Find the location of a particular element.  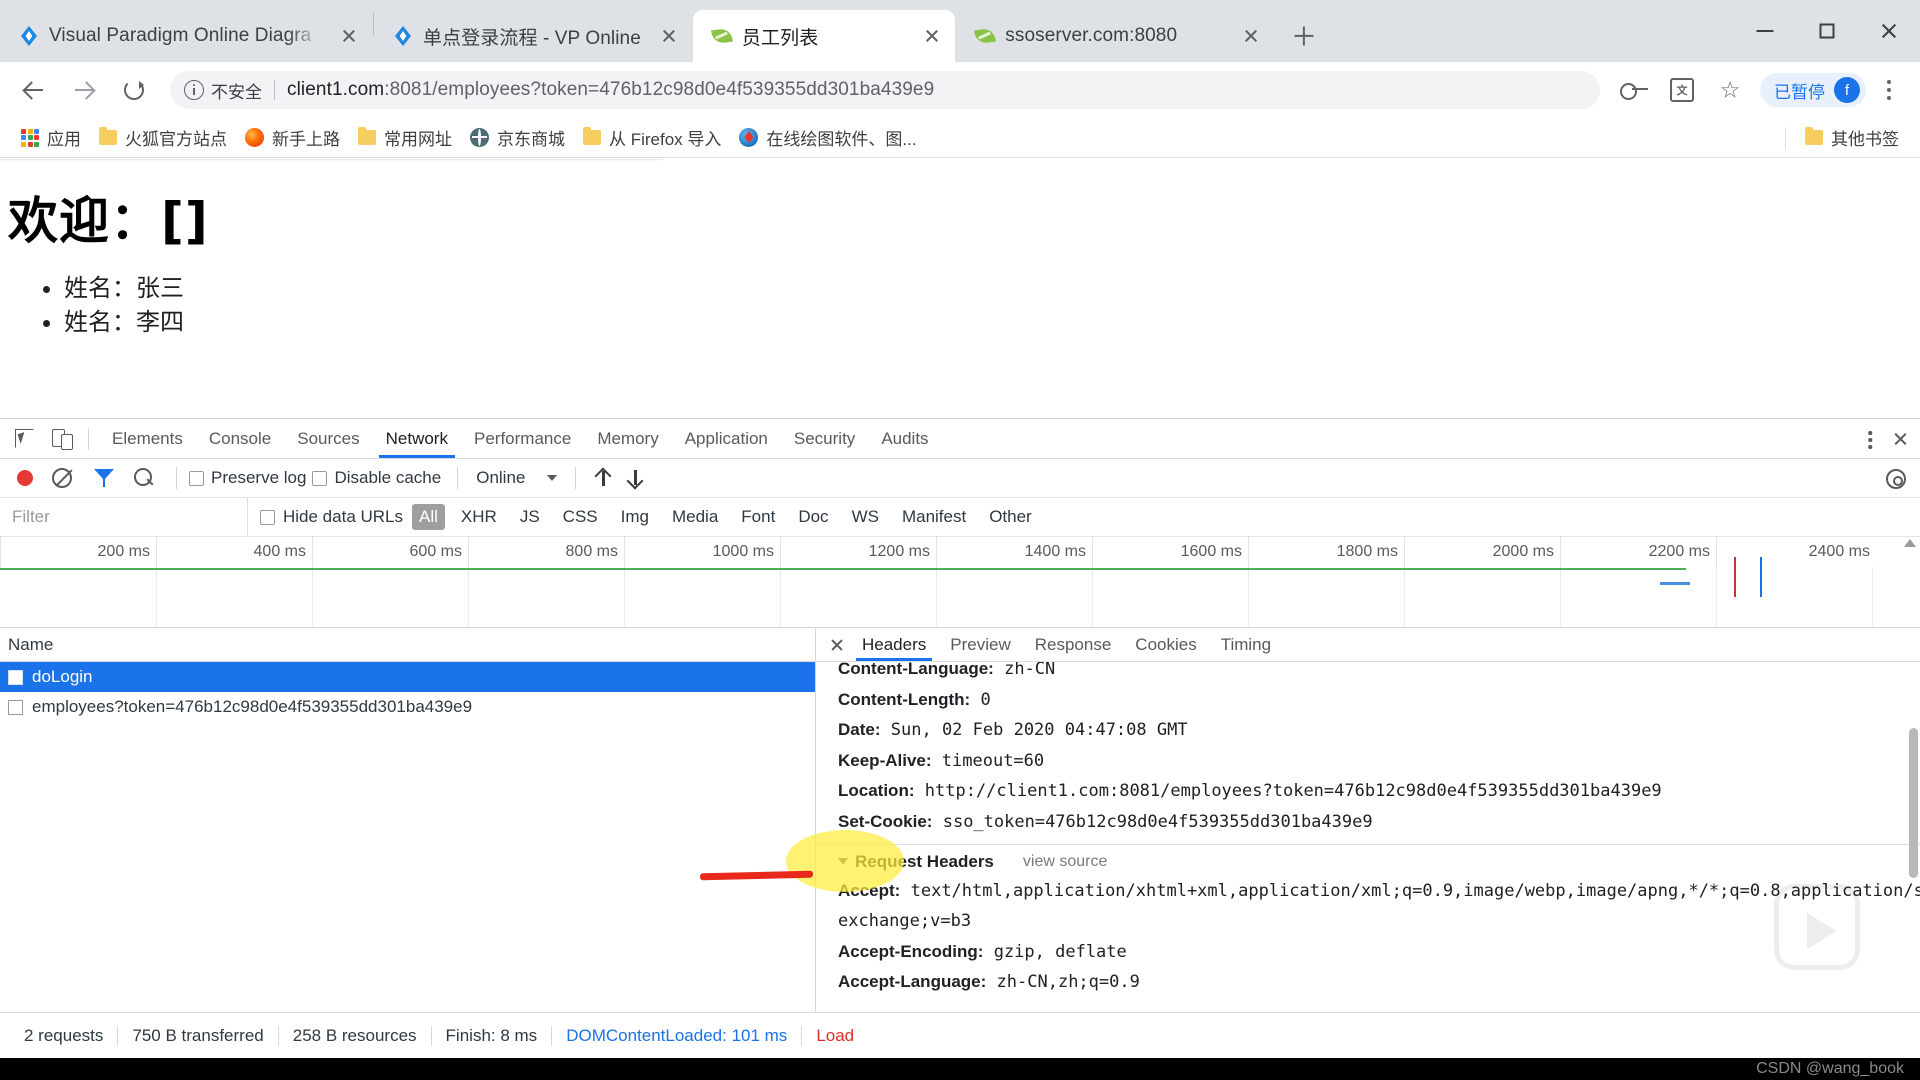

reload-button is located at coordinates (134, 90).